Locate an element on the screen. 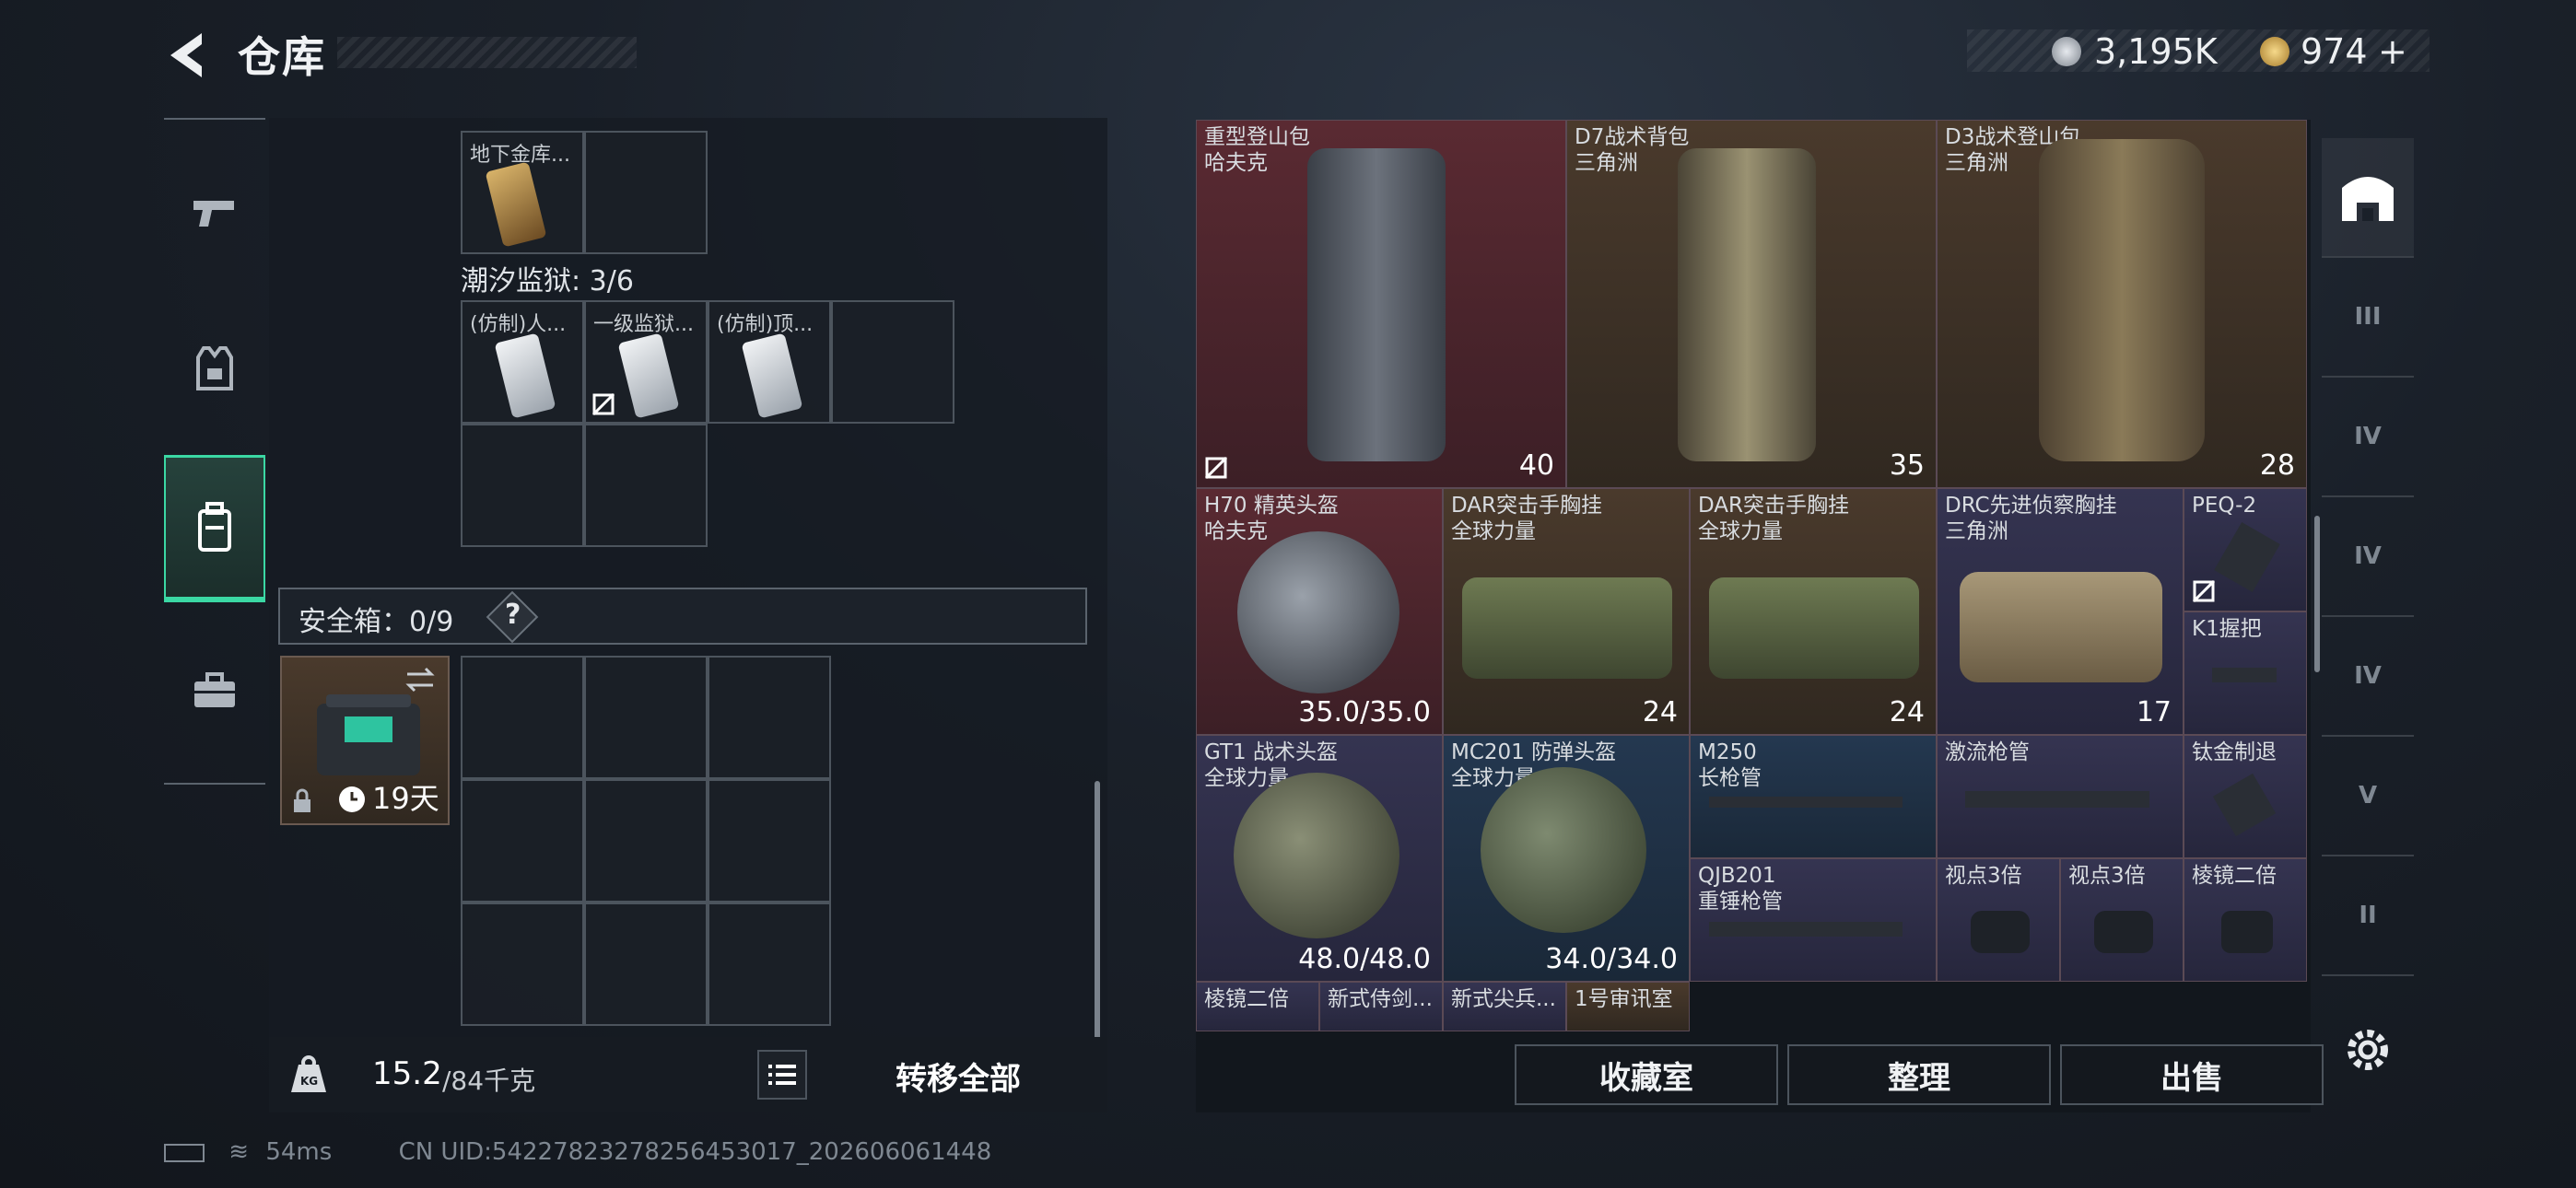 This screenshot has width=2576, height=1188. item-durability: 35.0/35.0 is located at coordinates (1364, 712).